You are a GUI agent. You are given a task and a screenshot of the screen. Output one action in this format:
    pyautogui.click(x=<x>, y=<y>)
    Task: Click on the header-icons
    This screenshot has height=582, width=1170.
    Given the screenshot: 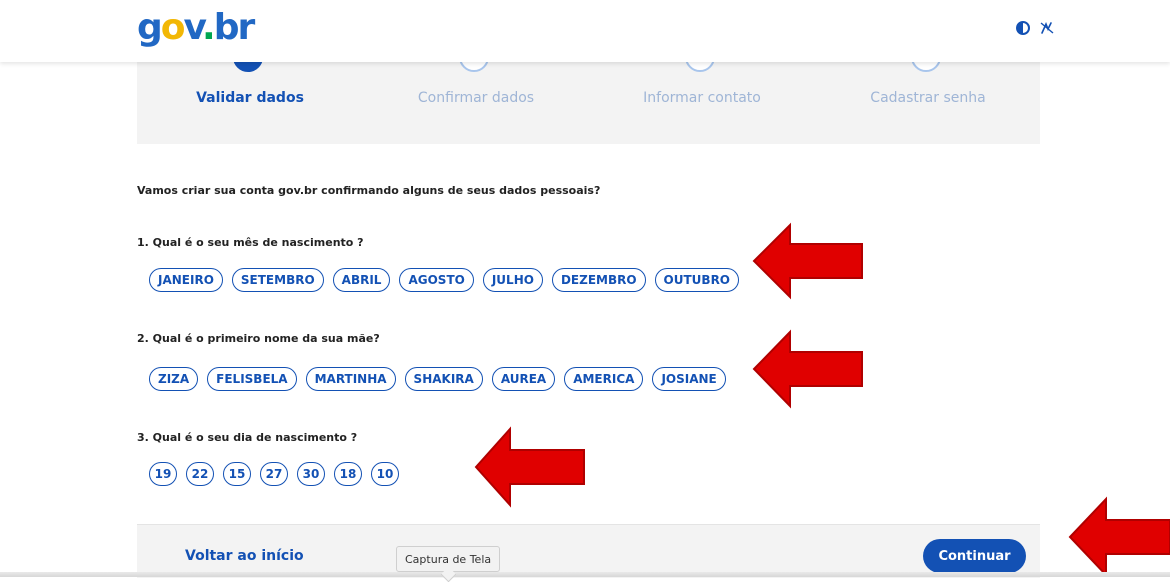 What is the action you would take?
    pyautogui.click(x=1035, y=28)
    